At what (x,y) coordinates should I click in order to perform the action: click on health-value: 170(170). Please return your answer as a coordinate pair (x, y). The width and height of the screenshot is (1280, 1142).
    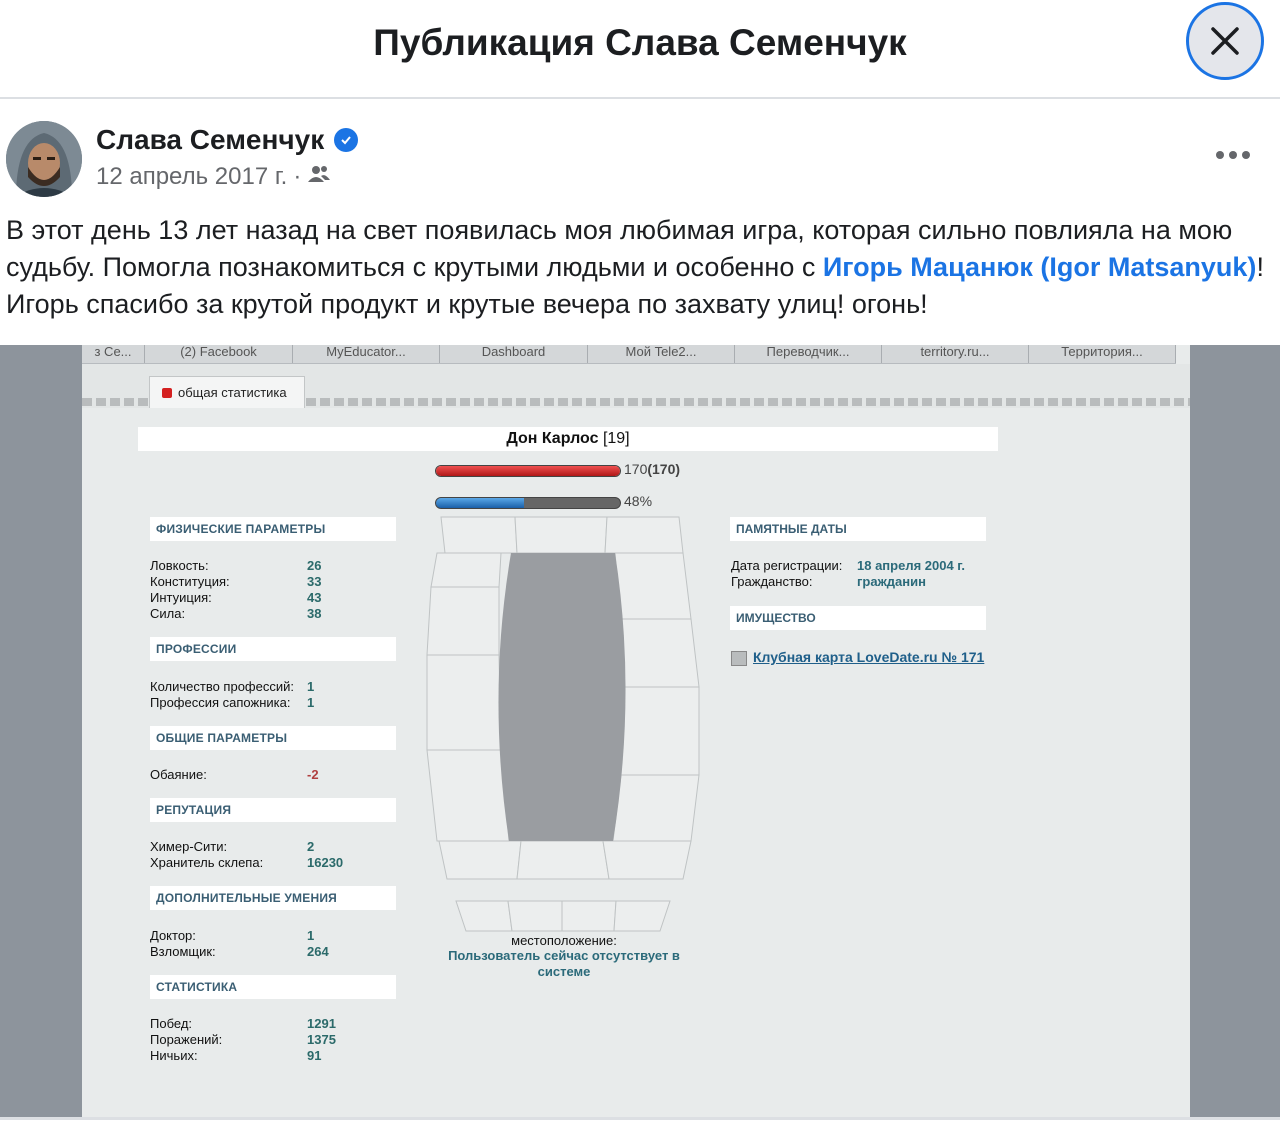
    Looking at the image, I should click on (652, 469).